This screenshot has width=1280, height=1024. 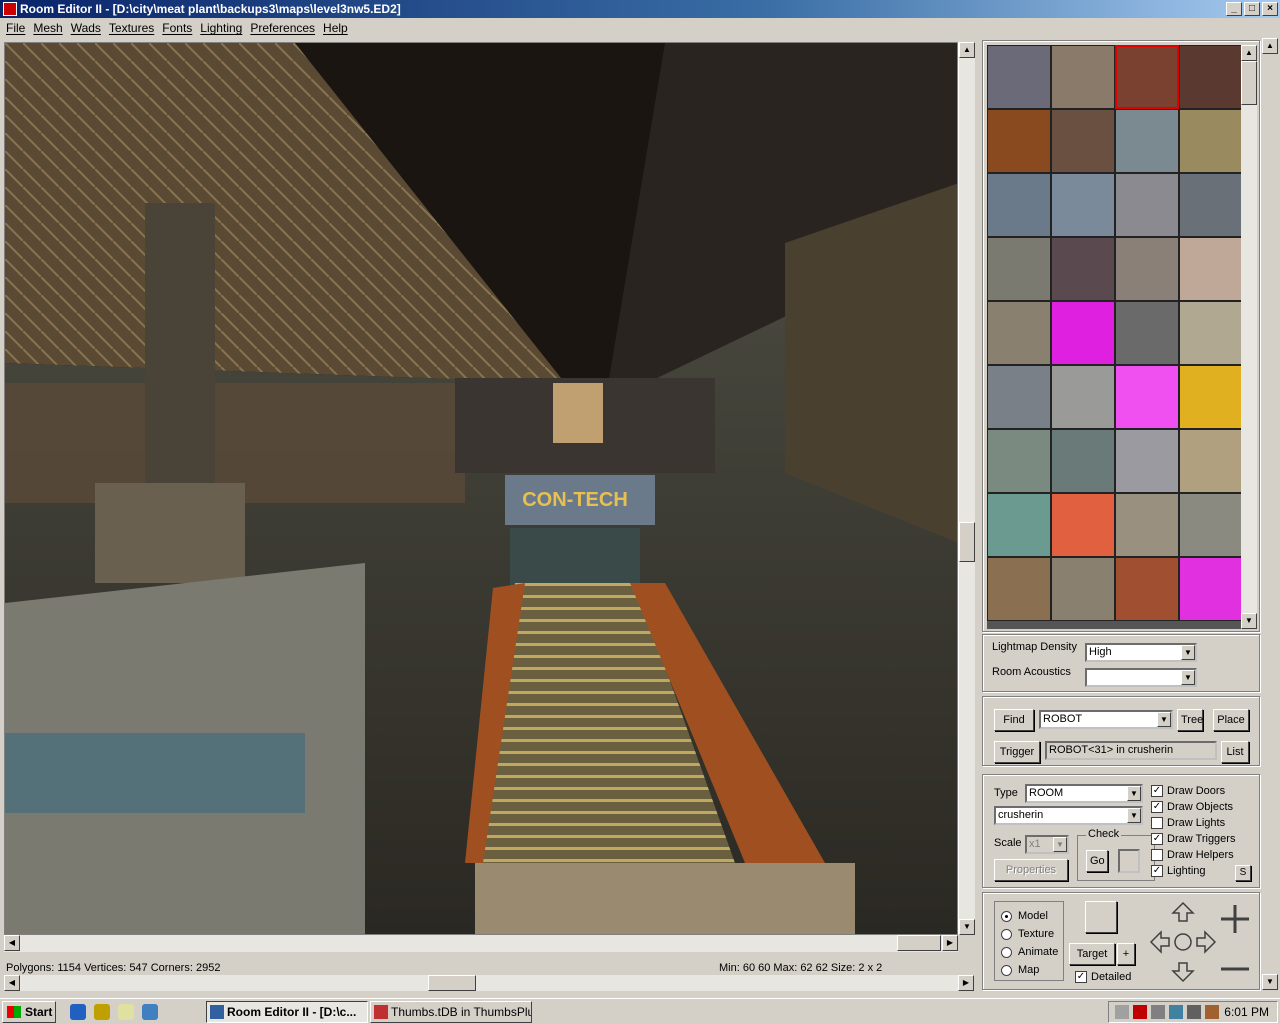 What do you see at coordinates (1178, 871) in the screenshot?
I see `checkbox-lighting: ✓ Lighting` at bounding box center [1178, 871].